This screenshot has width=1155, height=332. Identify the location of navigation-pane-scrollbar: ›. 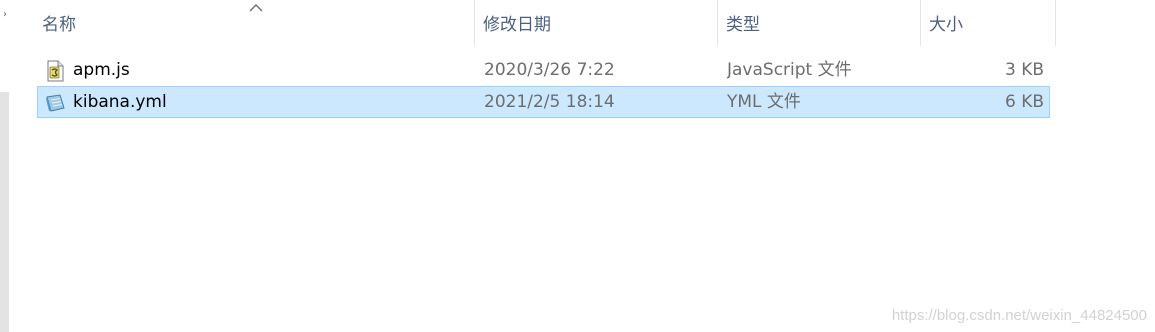
(5, 166).